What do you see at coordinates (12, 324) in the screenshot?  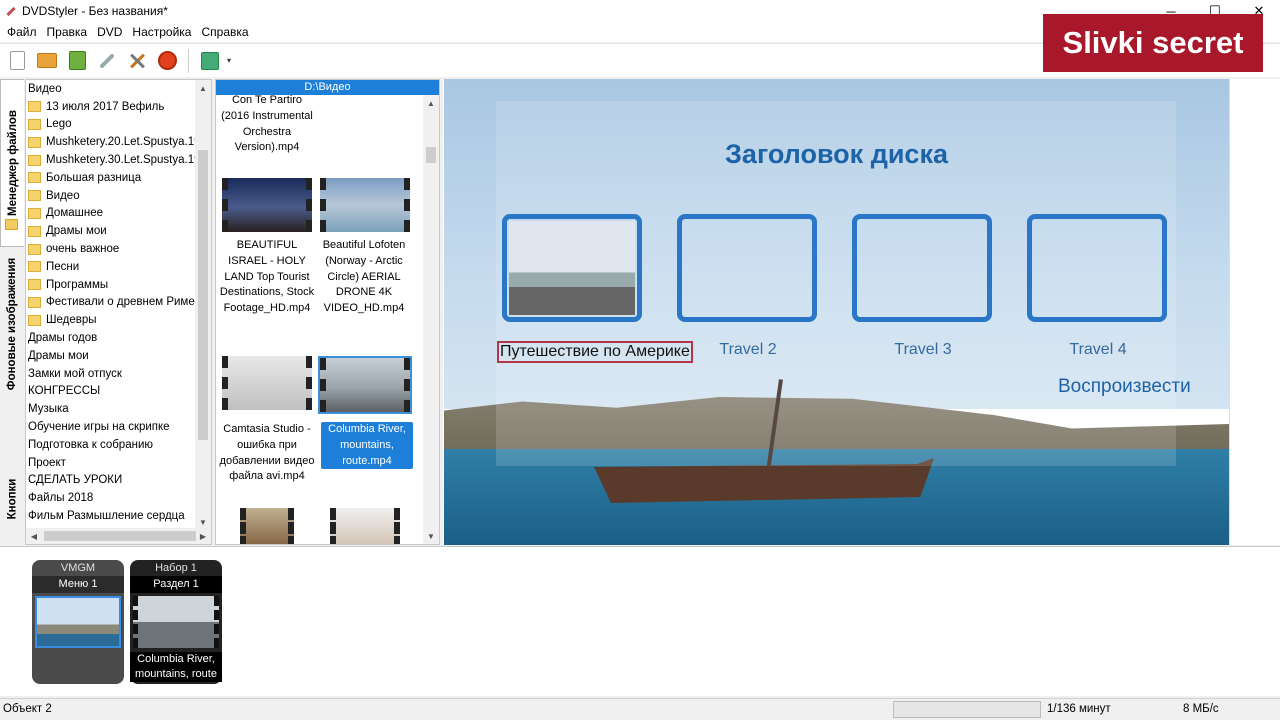 I see `tab-backgrounds: Фоновые изображения` at bounding box center [12, 324].